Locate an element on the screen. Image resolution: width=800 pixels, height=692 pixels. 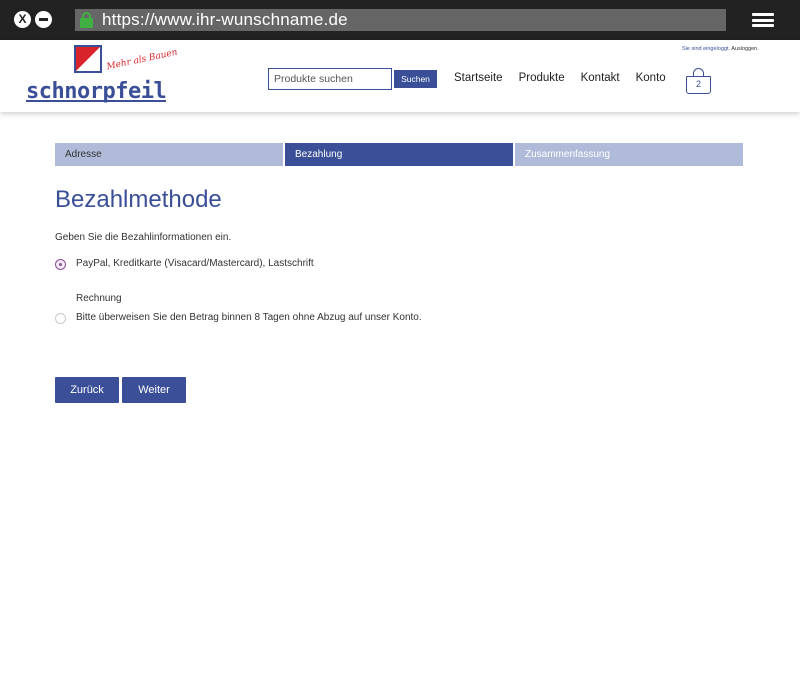
main-nav: Startseite Produkte Kontakt Konto is located at coordinates (560, 78).